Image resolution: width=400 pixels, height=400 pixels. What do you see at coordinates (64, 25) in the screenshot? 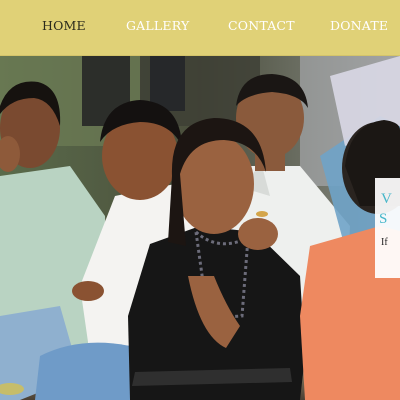
I see `nav-home-link: HOME` at bounding box center [64, 25].